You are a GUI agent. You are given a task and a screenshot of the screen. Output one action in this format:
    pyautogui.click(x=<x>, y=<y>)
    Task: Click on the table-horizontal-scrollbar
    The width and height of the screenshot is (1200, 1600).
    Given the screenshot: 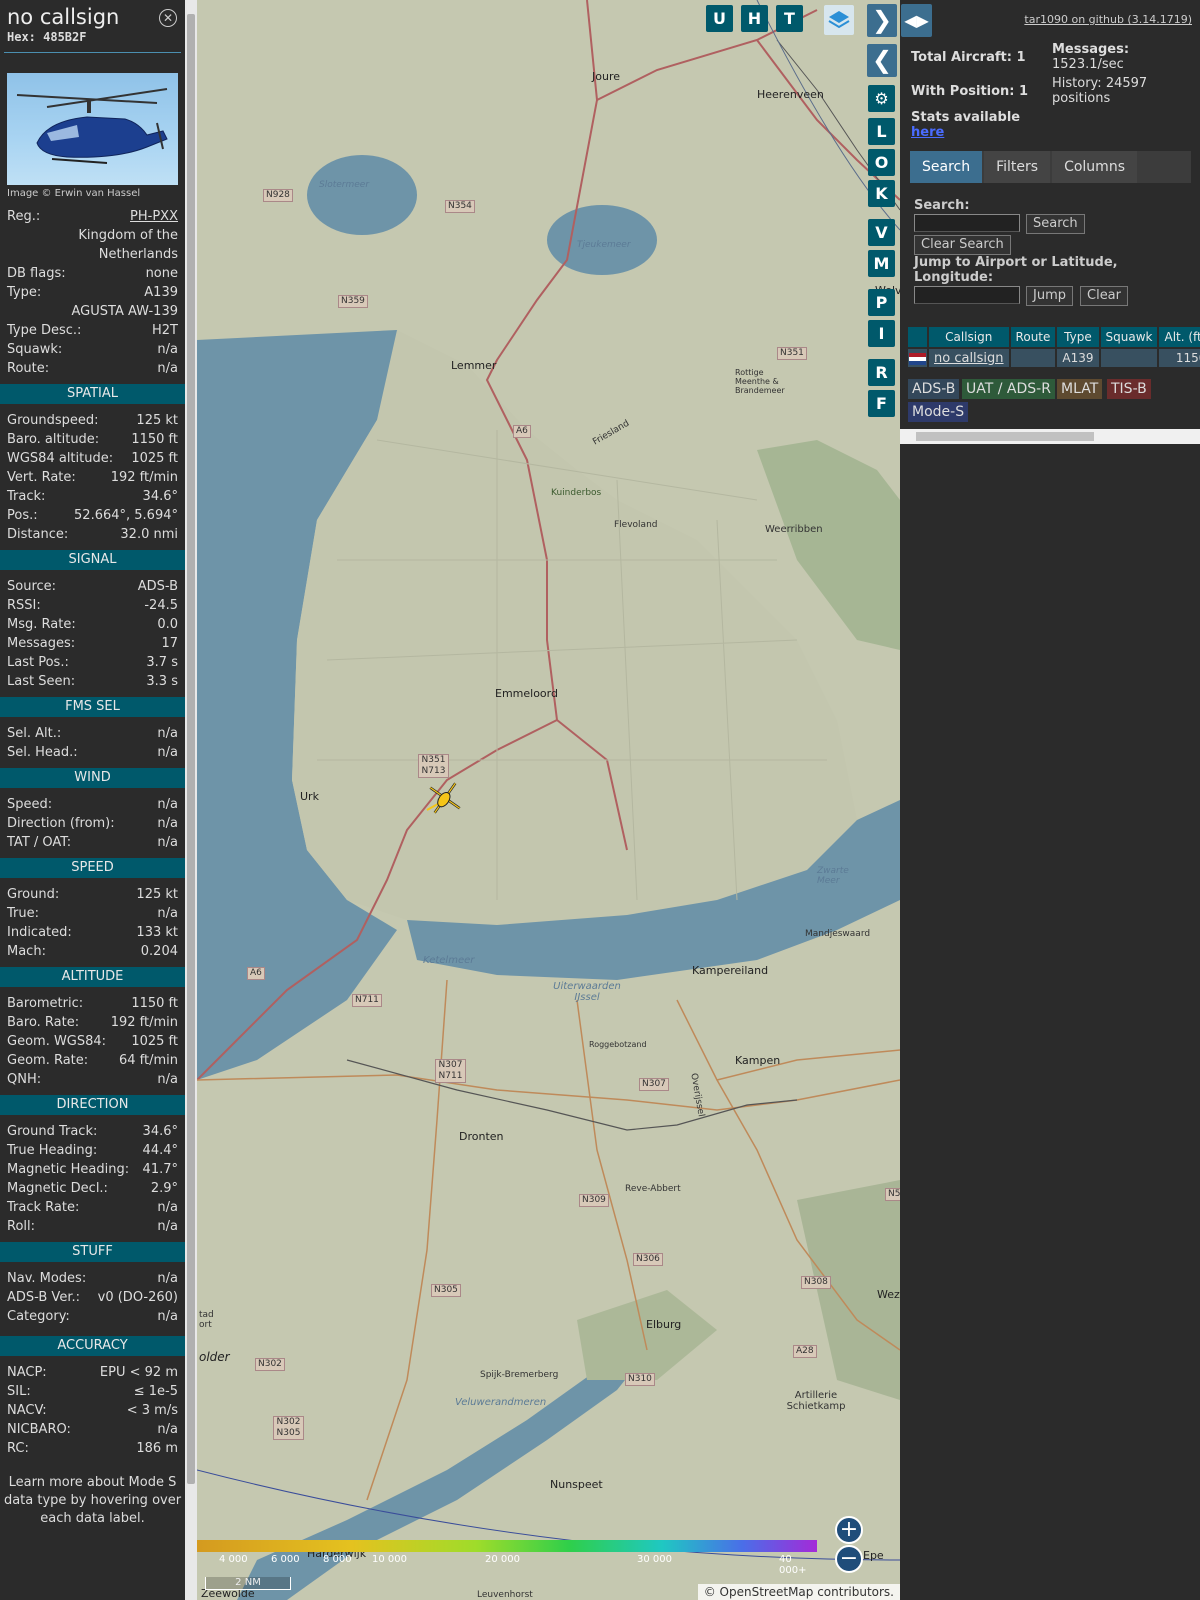 What is the action you would take?
    pyautogui.click(x=1050, y=436)
    